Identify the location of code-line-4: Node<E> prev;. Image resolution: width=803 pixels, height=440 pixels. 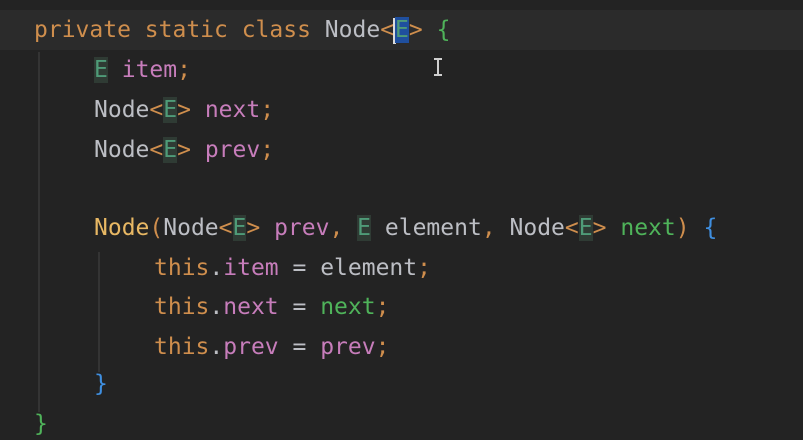
(137, 150).